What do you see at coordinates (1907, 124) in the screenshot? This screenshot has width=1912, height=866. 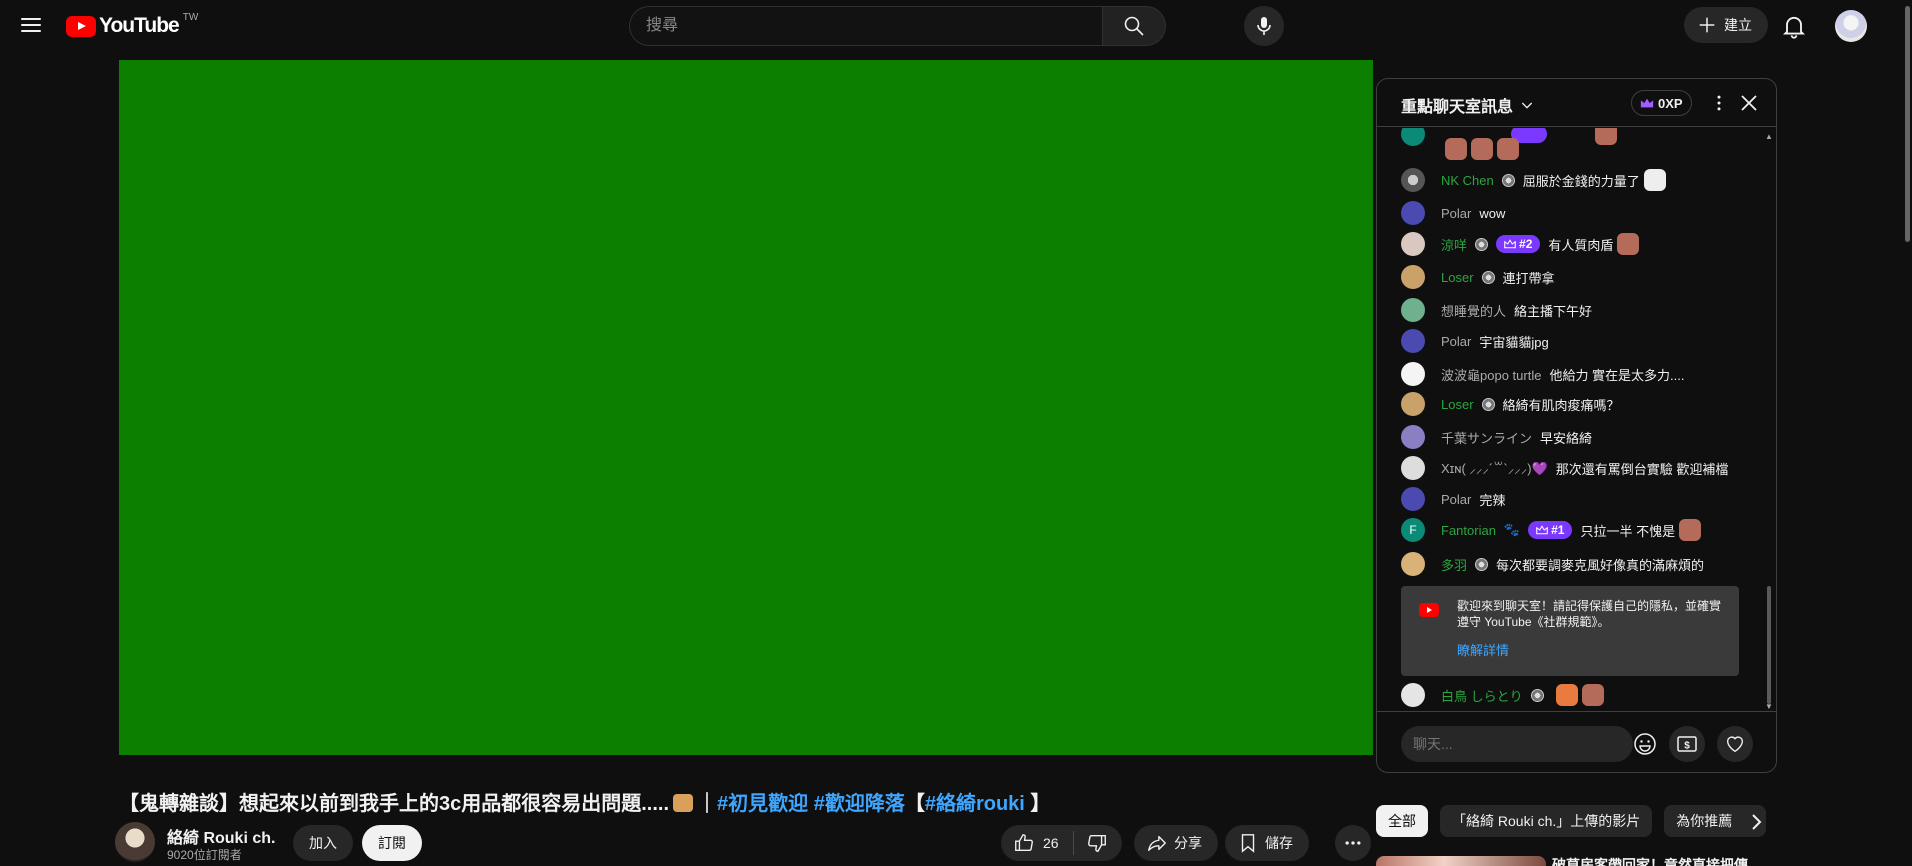 I see `page-scrollbar-thumb` at bounding box center [1907, 124].